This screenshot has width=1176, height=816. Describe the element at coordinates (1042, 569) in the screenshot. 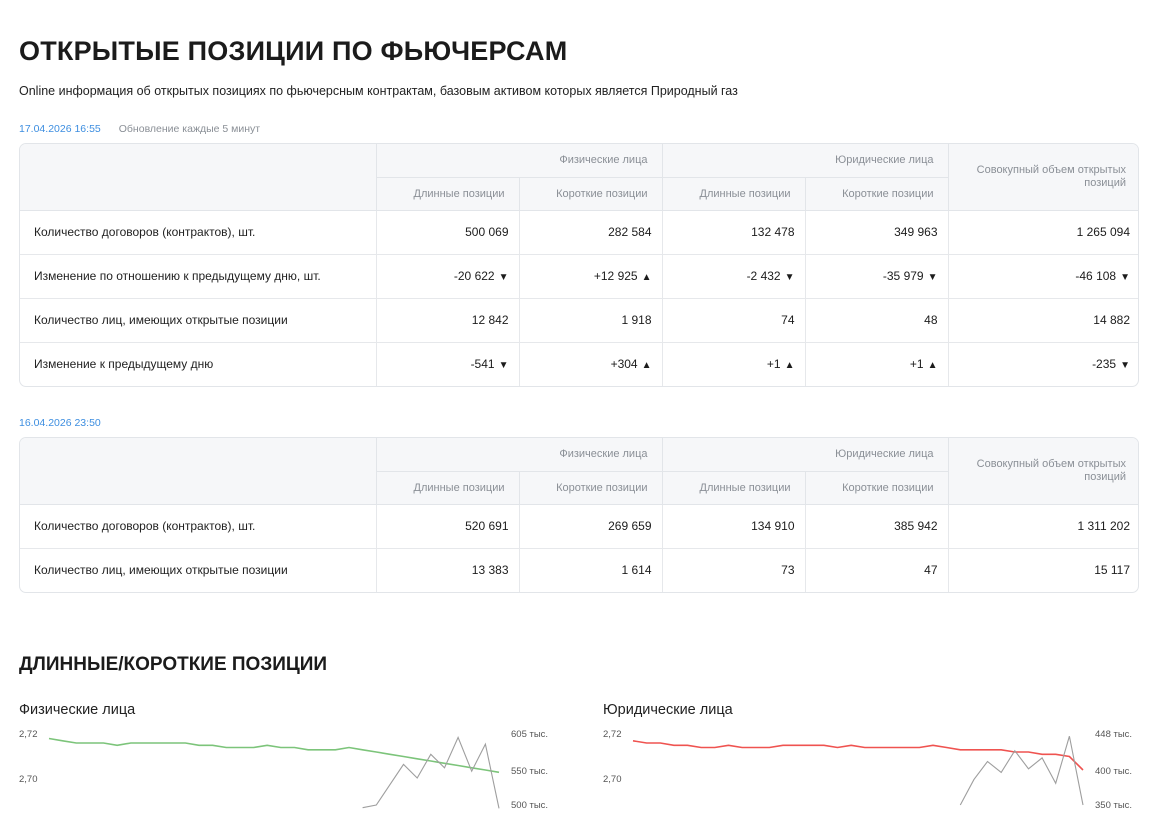

I see `table-cell: 15 117` at that location.